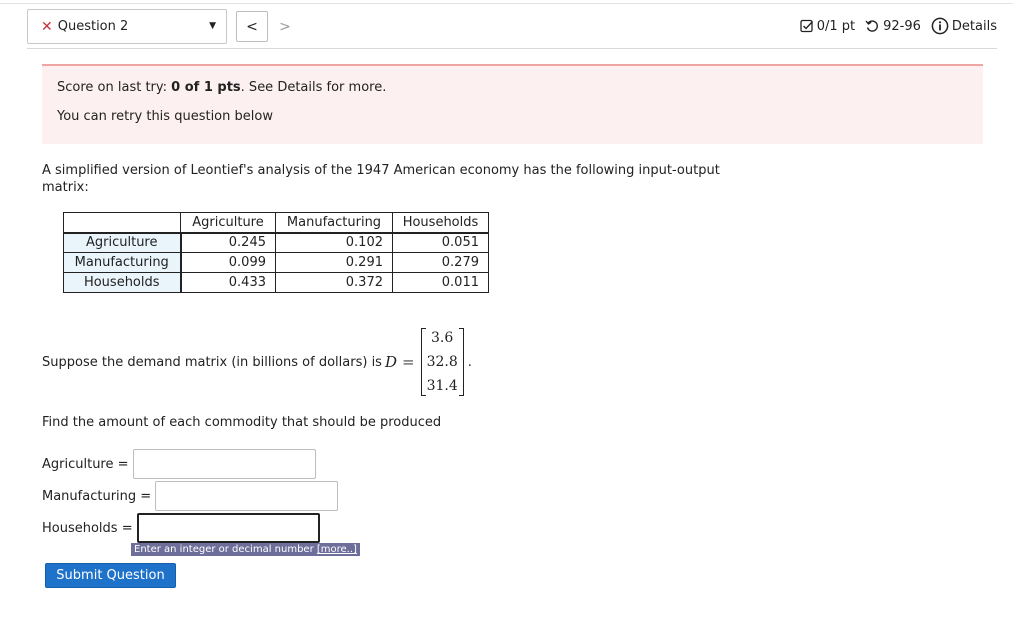  What do you see at coordinates (212, 26) in the screenshot?
I see `chevron-down-icon: ▼` at bounding box center [212, 26].